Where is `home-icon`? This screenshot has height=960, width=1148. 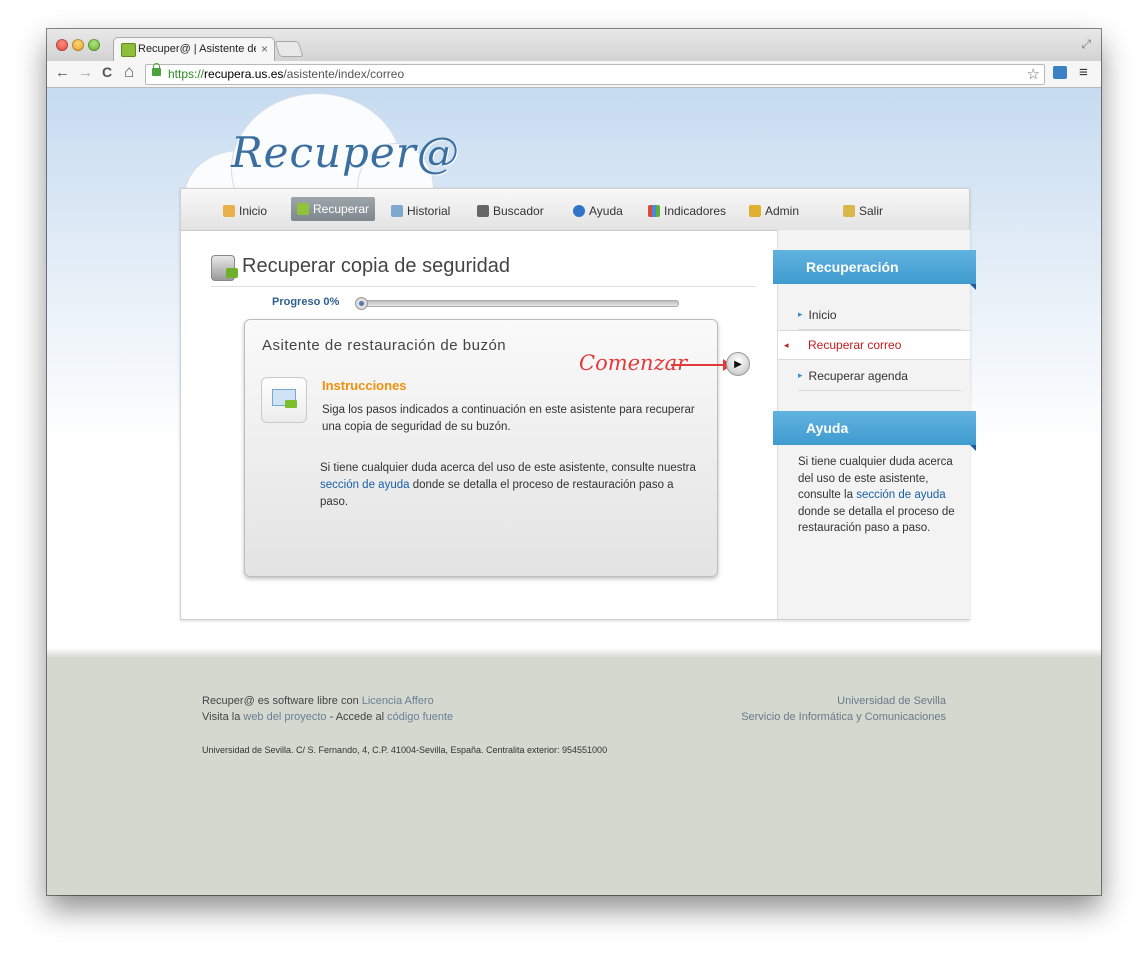 home-icon is located at coordinates (229, 211).